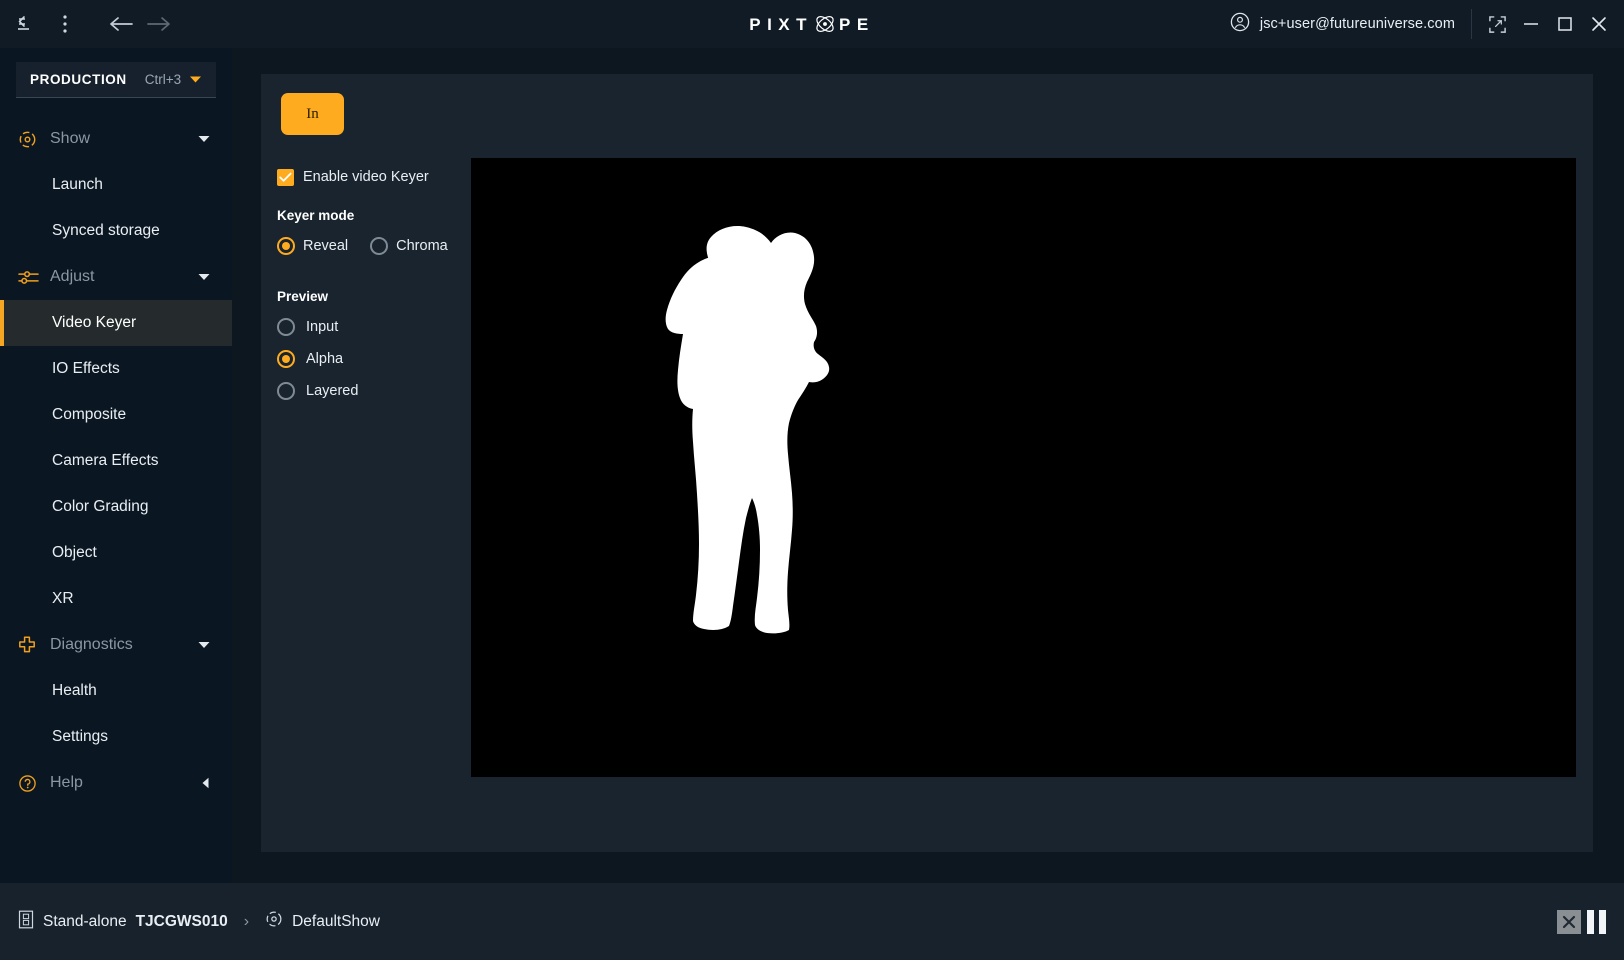 The width and height of the screenshot is (1624, 960). What do you see at coordinates (422, 246) in the screenshot?
I see `radio-label: Chroma` at bounding box center [422, 246].